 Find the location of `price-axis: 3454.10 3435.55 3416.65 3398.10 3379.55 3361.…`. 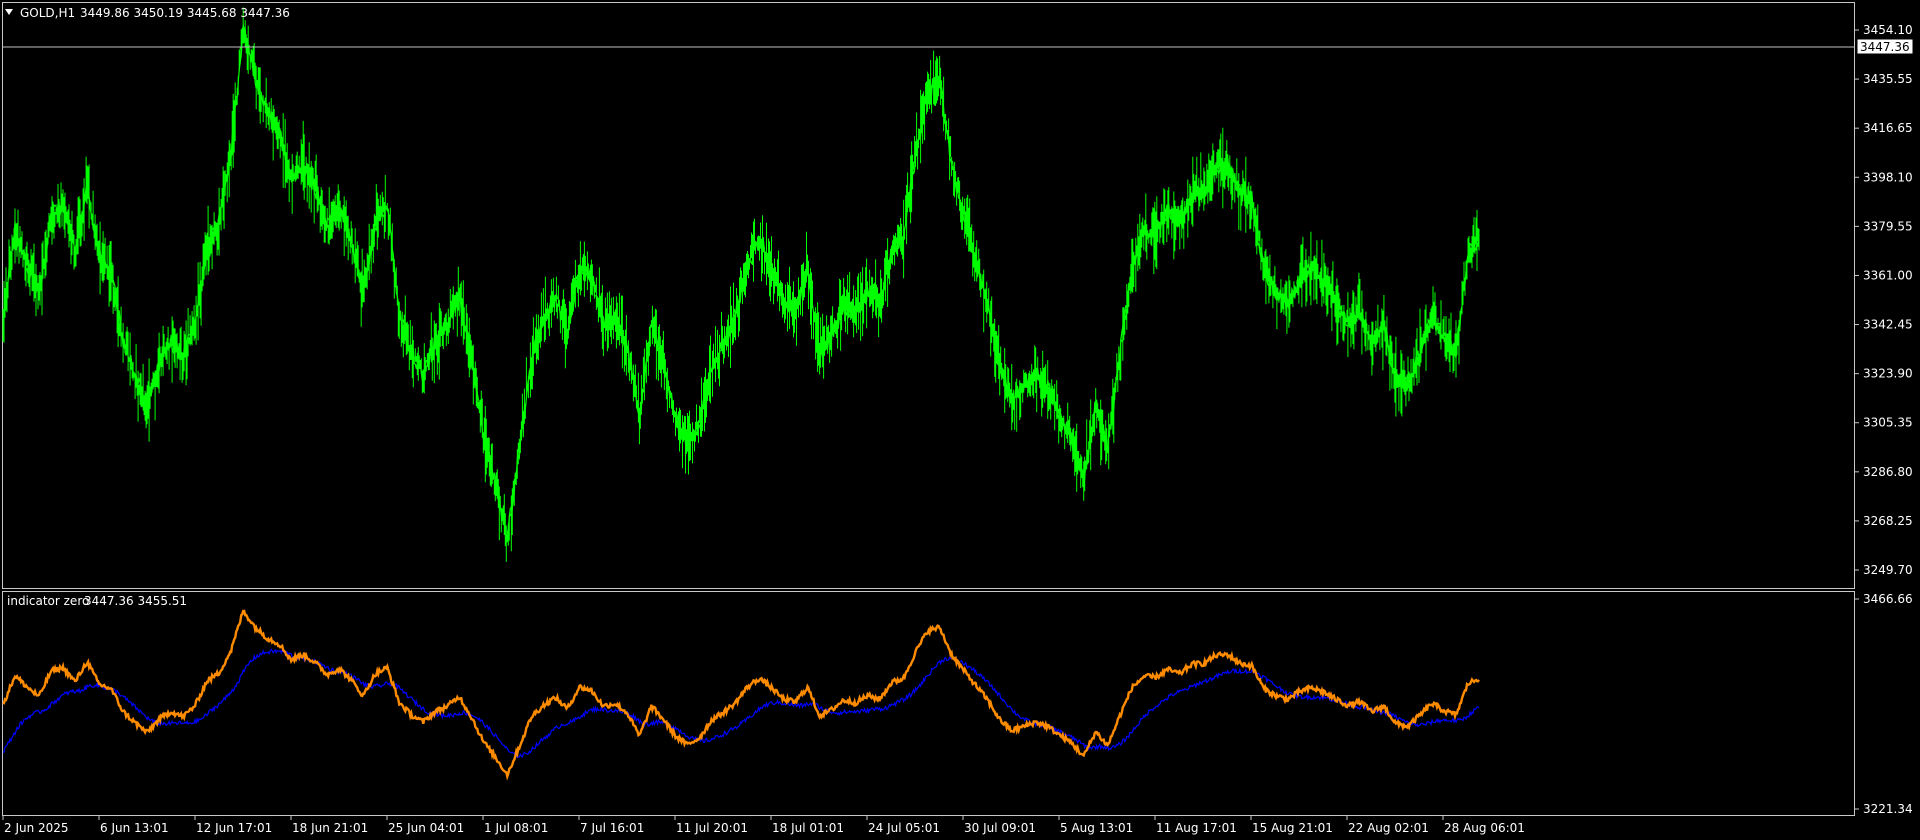

price-axis: 3454.10 3435.55 3416.65 3398.10 3379.55 3361.… is located at coordinates (1884, 300).